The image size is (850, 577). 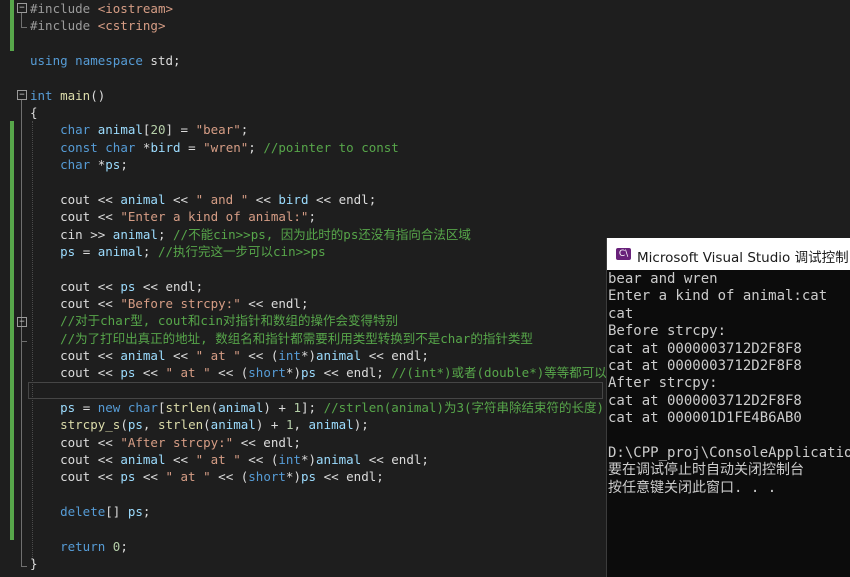 What do you see at coordinates (98, 165) in the screenshot?
I see `code-token: *` at bounding box center [98, 165].